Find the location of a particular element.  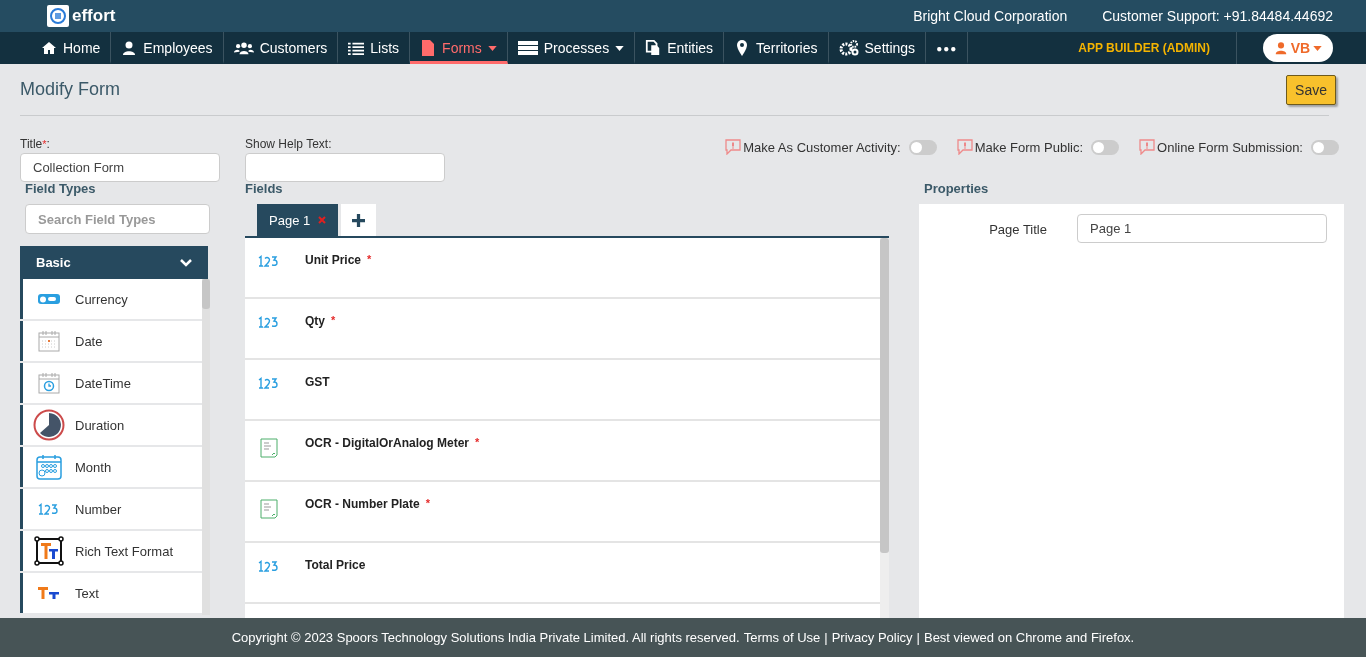

users-icon is located at coordinates (243, 48).